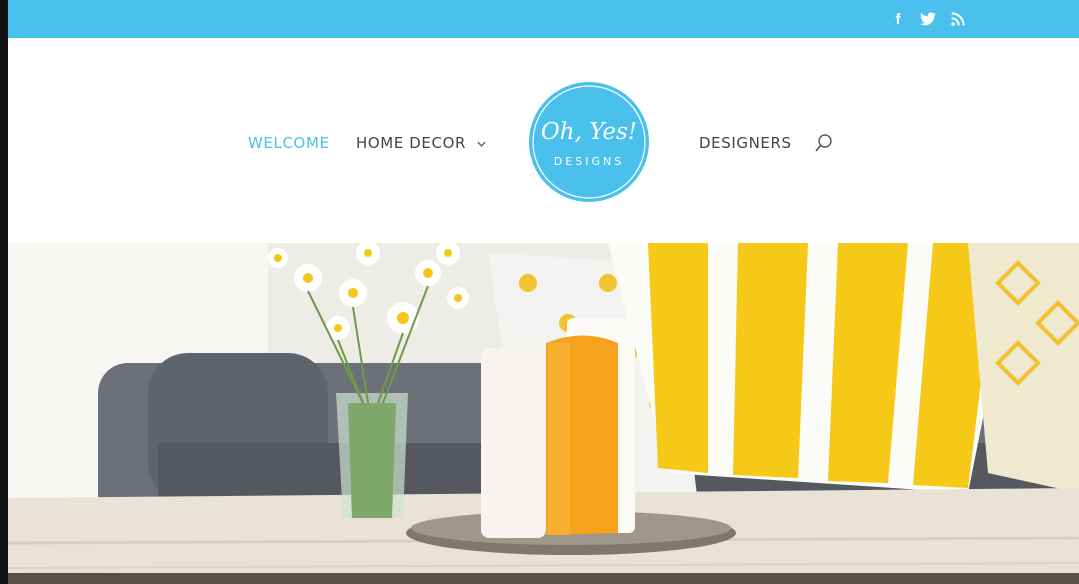 Image resolution: width=1079 pixels, height=584 pixels. I want to click on site-logo: Oh, Yes! DESIGNS, so click(589, 142).